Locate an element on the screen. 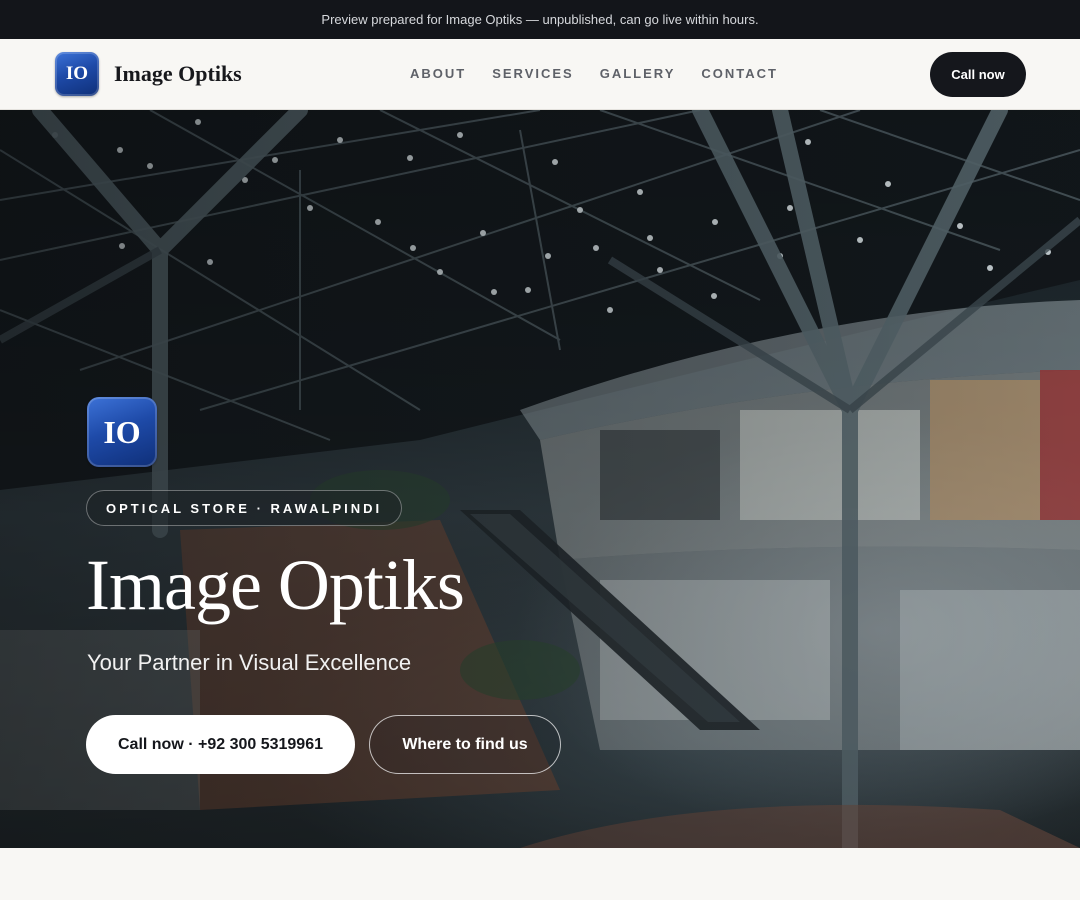  hero-subtitle: Your Partner in Visual Excellence is located at coordinates (249, 662).